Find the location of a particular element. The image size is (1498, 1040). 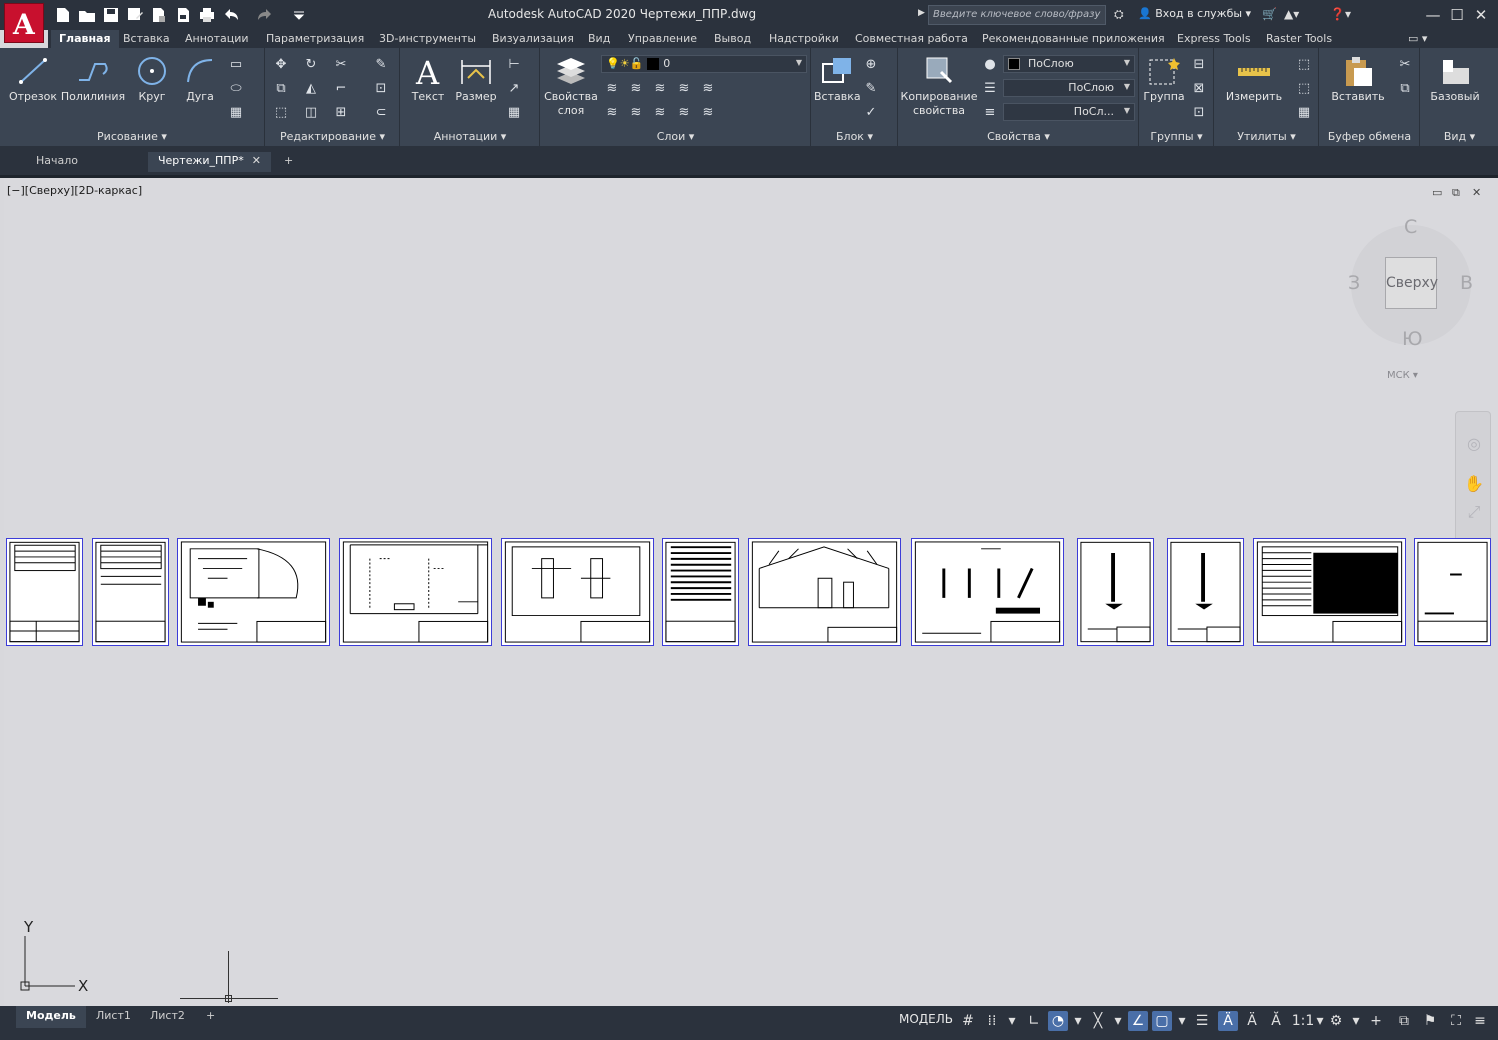

add-layout-button: + is located at coordinates (210, 1017).